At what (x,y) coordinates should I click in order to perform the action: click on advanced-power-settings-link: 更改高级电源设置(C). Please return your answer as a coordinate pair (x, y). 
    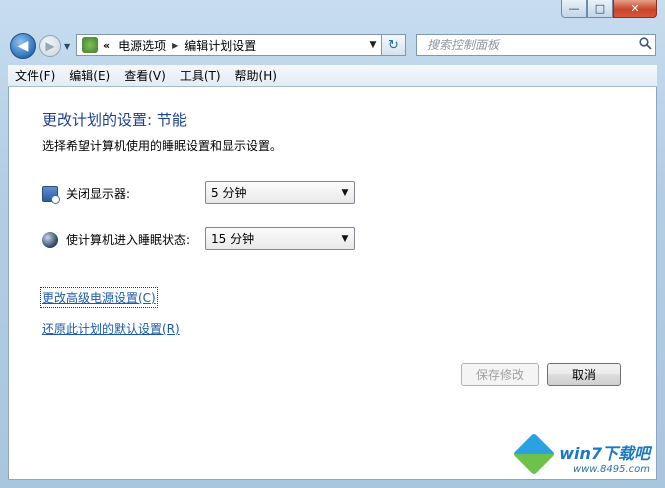
    Looking at the image, I should click on (99, 297).